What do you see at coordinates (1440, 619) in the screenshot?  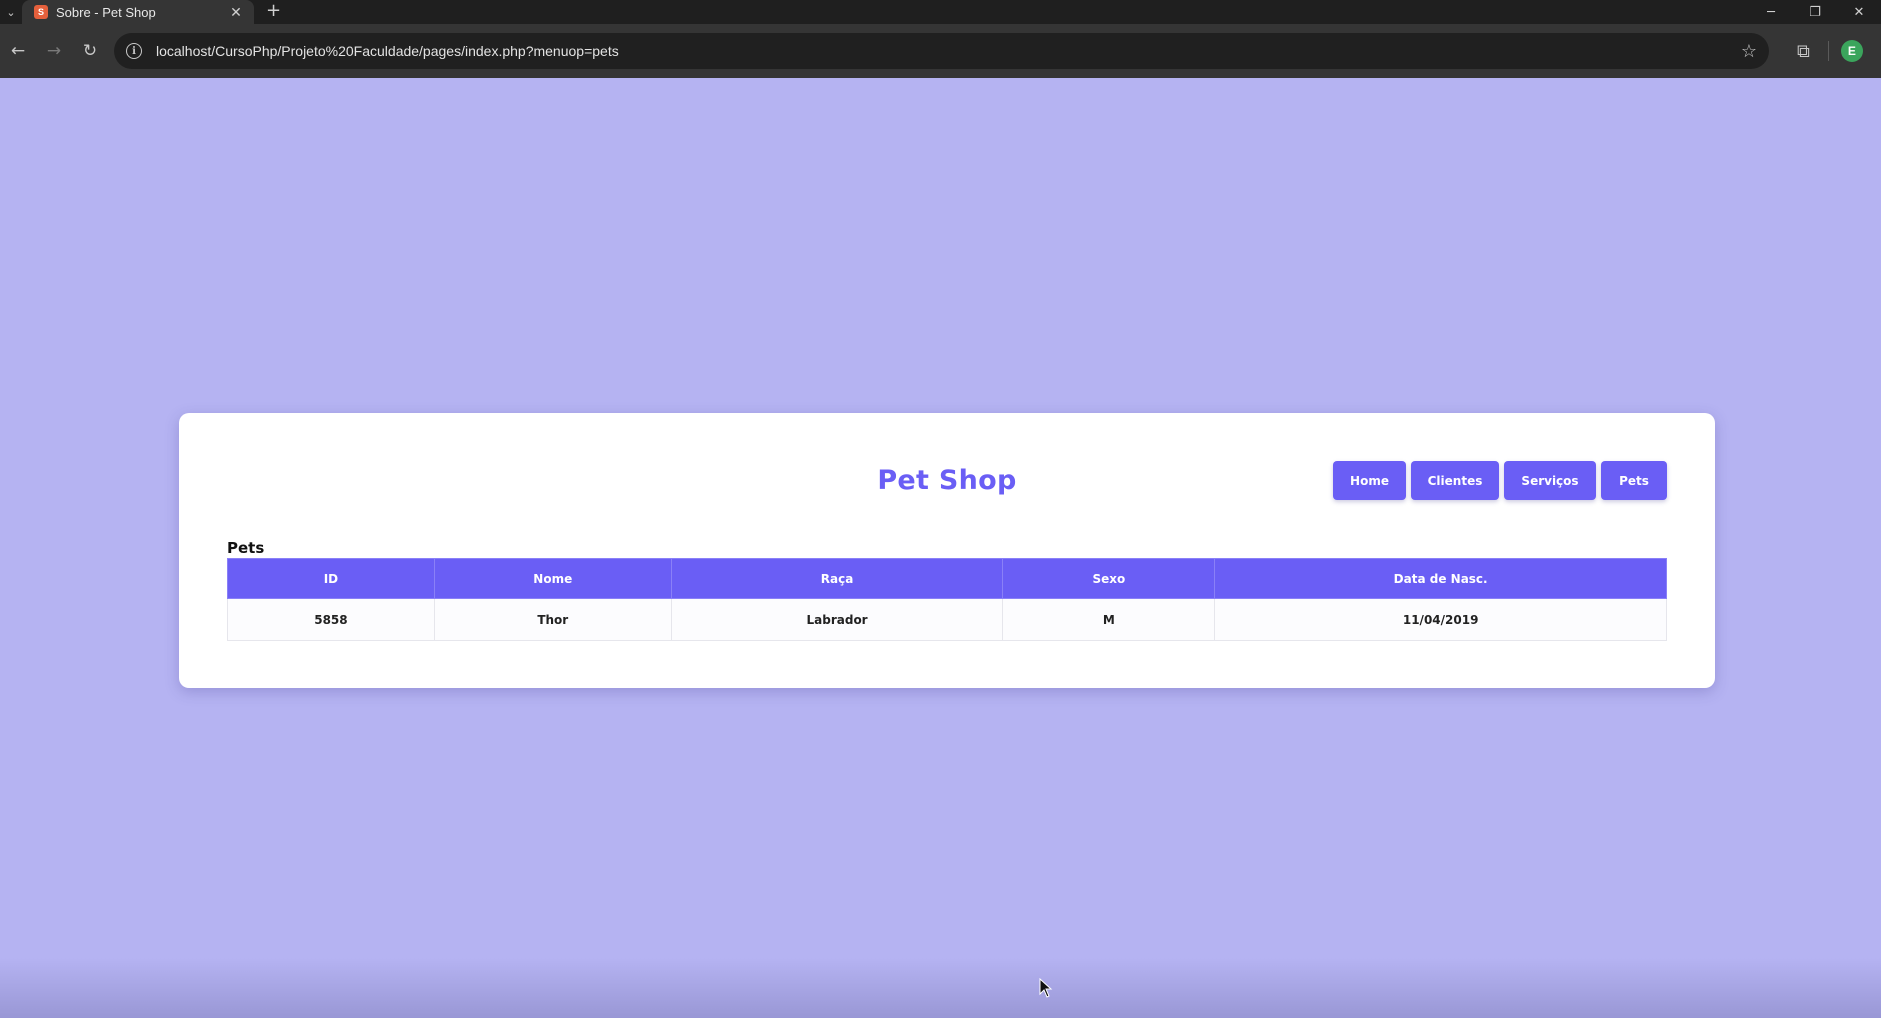 I see `cell-data-nasc: 11/04/2019` at bounding box center [1440, 619].